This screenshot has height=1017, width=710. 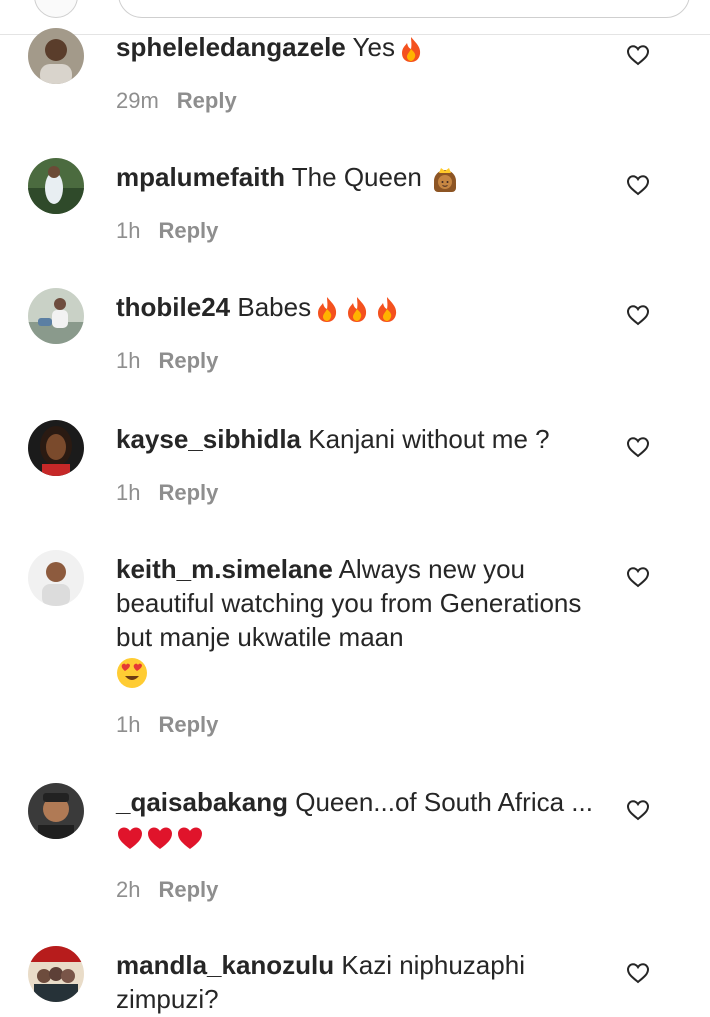 What do you see at coordinates (356, 177) in the screenshot?
I see `comment-body: The Queen` at bounding box center [356, 177].